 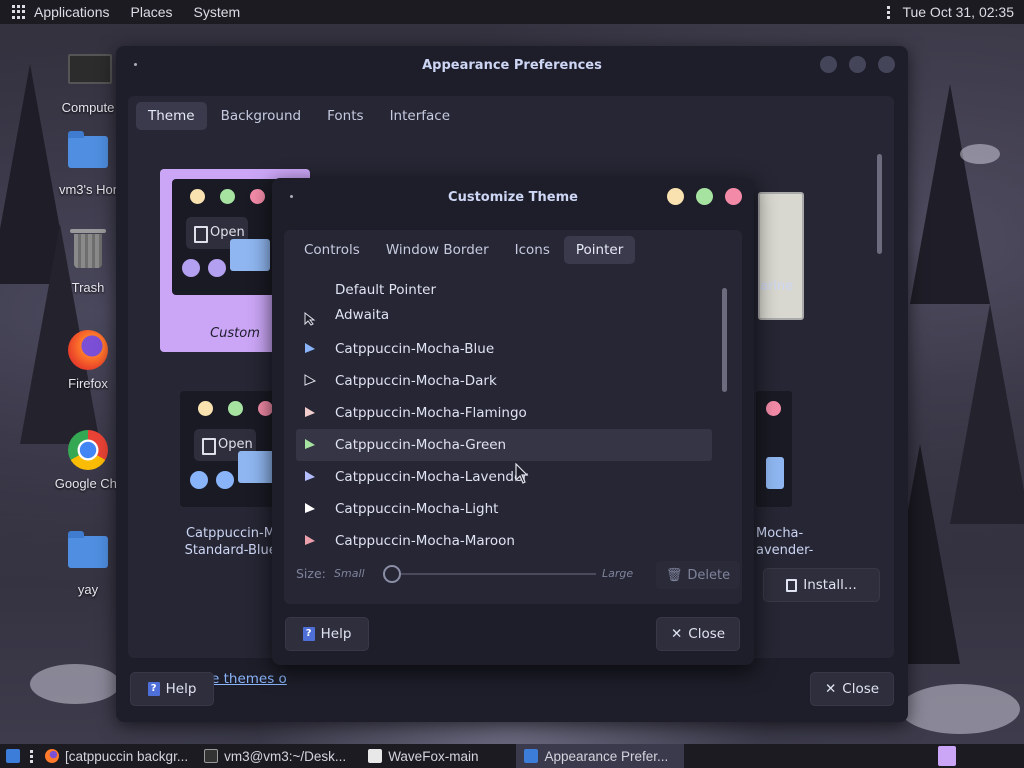 What do you see at coordinates (152, 12) in the screenshot?
I see `menu-places: Places` at bounding box center [152, 12].